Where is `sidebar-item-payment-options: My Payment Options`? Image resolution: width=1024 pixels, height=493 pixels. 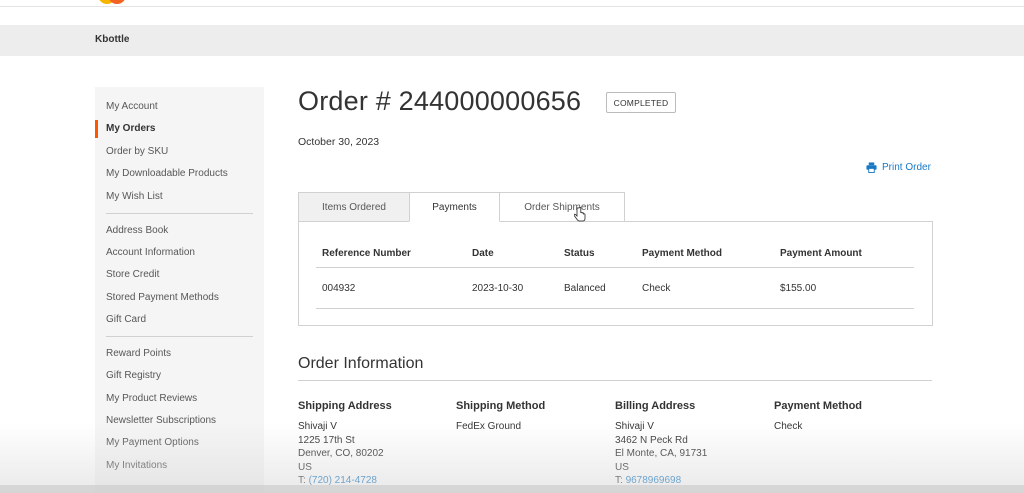 sidebar-item-payment-options: My Payment Options is located at coordinates (152, 442).